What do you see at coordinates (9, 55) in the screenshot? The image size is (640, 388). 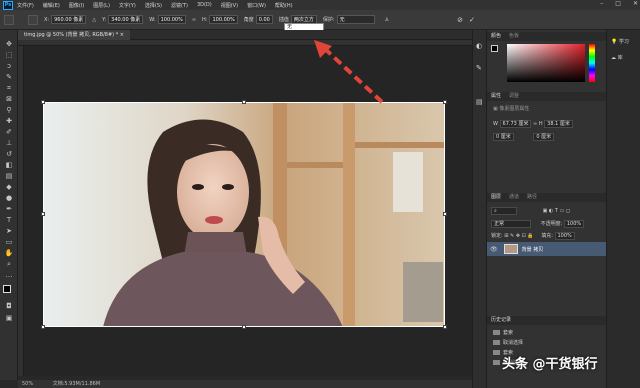 I see `marquee-tool-icon: ⬚` at bounding box center [9, 55].